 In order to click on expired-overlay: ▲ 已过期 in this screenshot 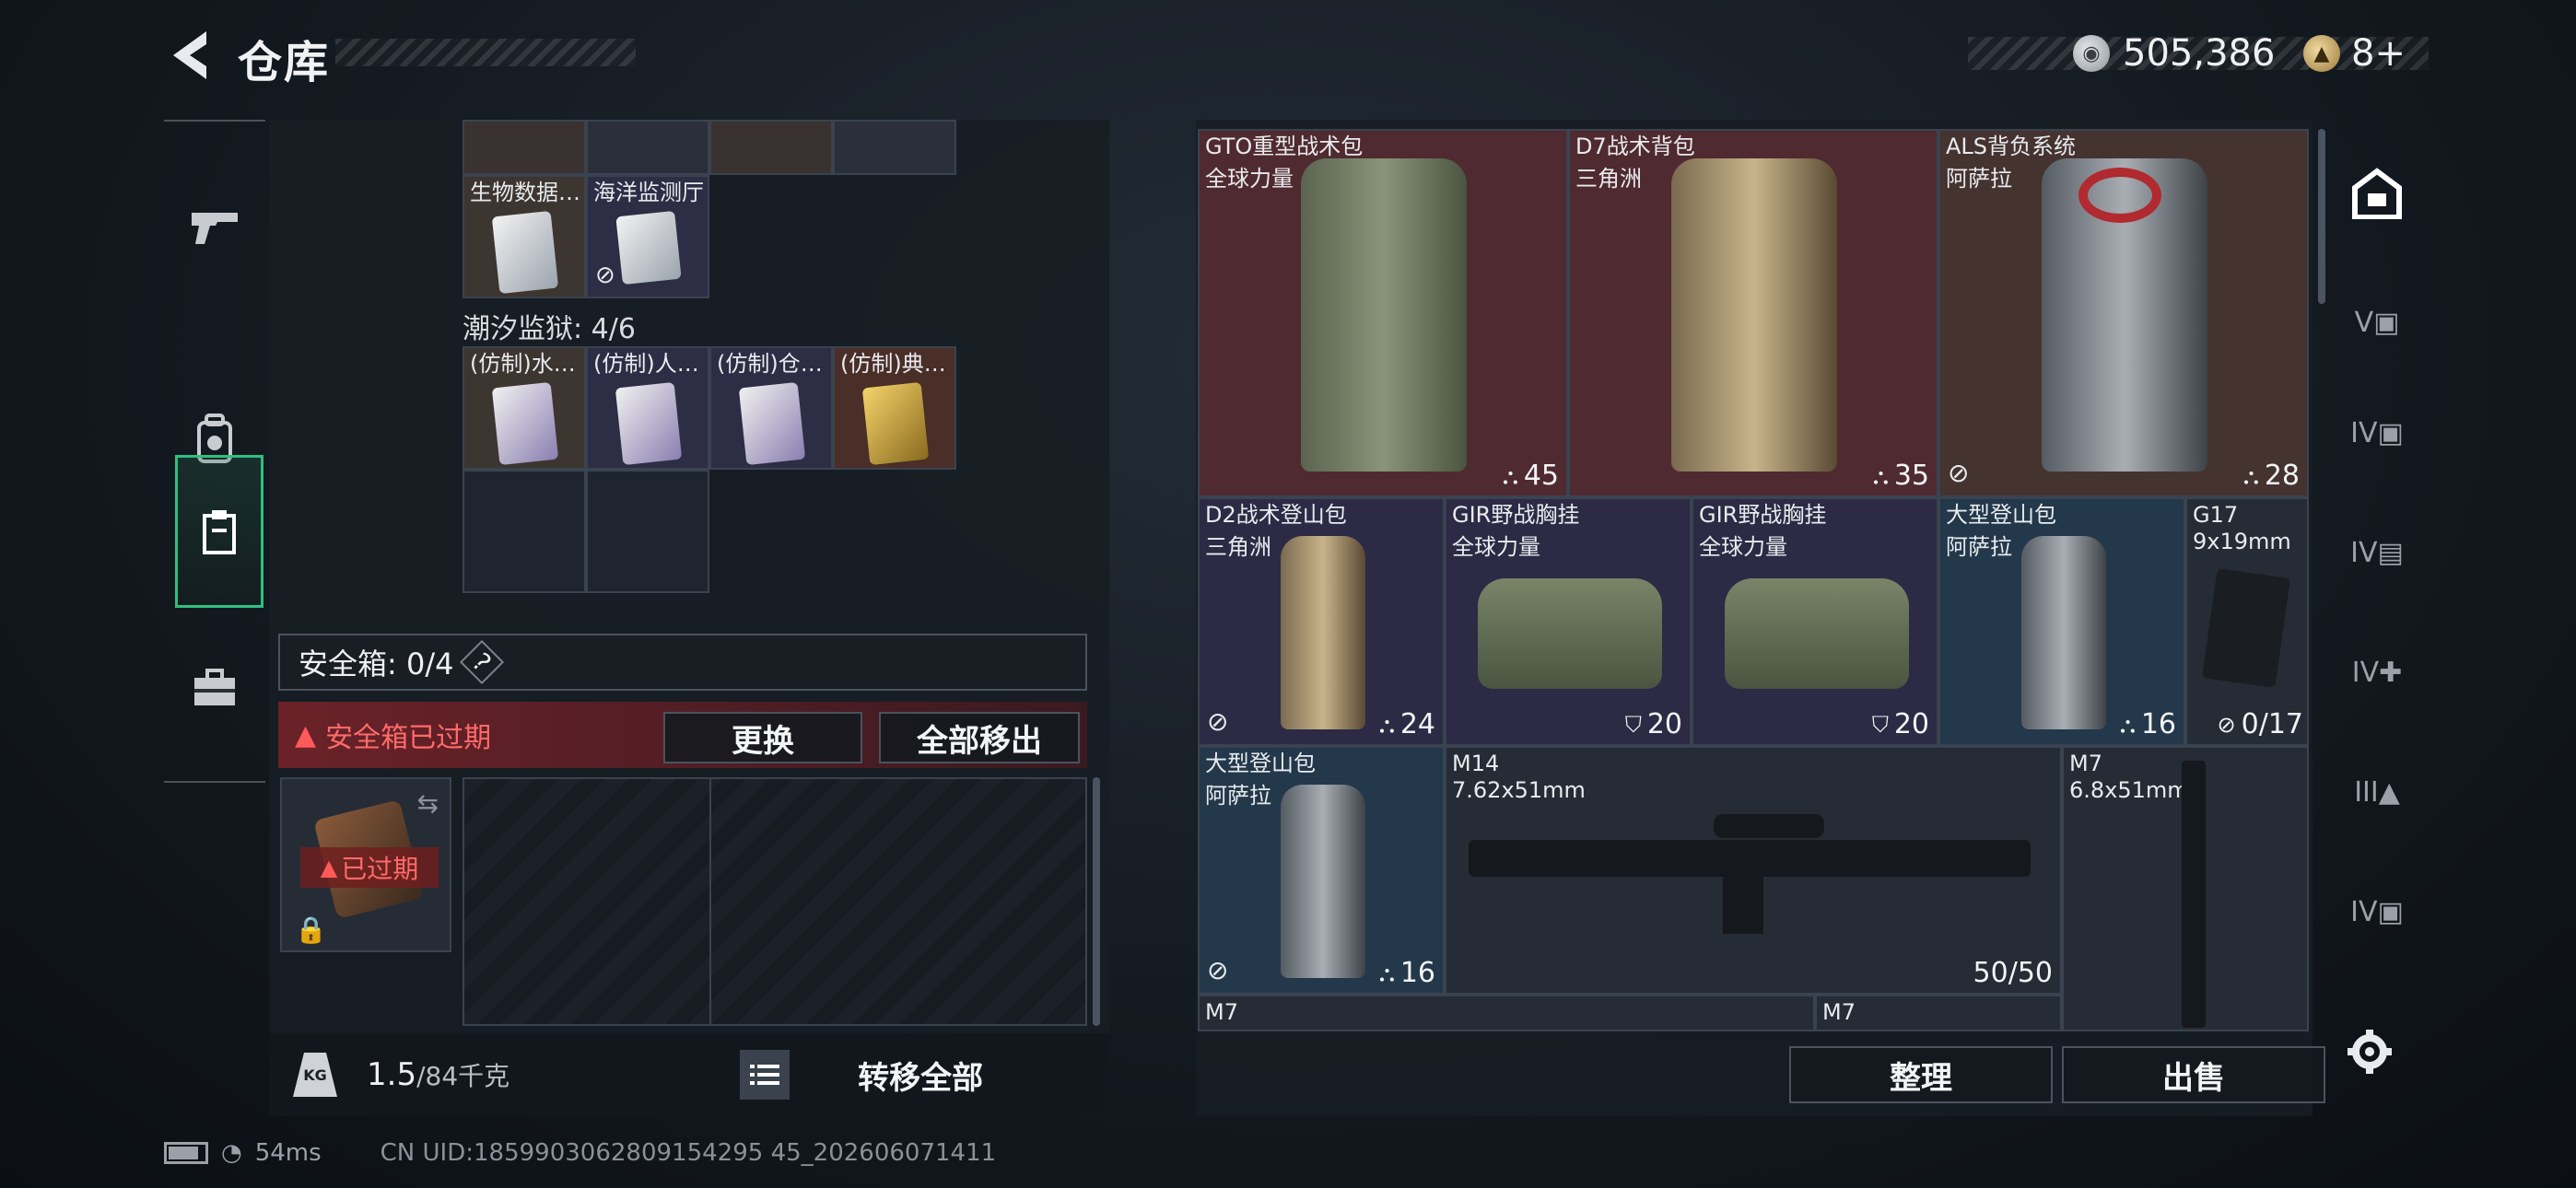, I will do `click(369, 867)`.